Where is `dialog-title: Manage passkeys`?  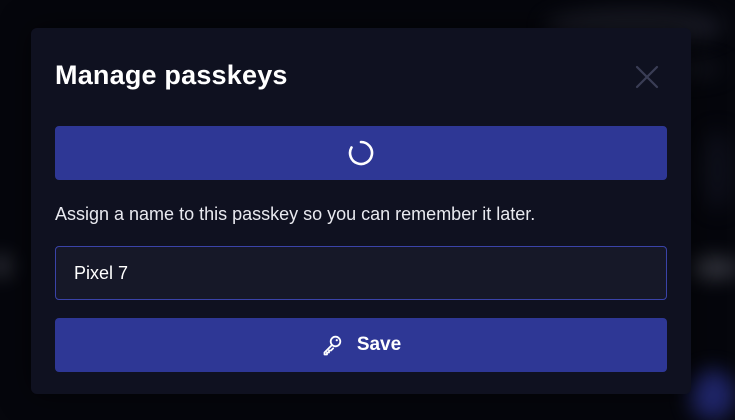 dialog-title: Manage passkeys is located at coordinates (171, 75).